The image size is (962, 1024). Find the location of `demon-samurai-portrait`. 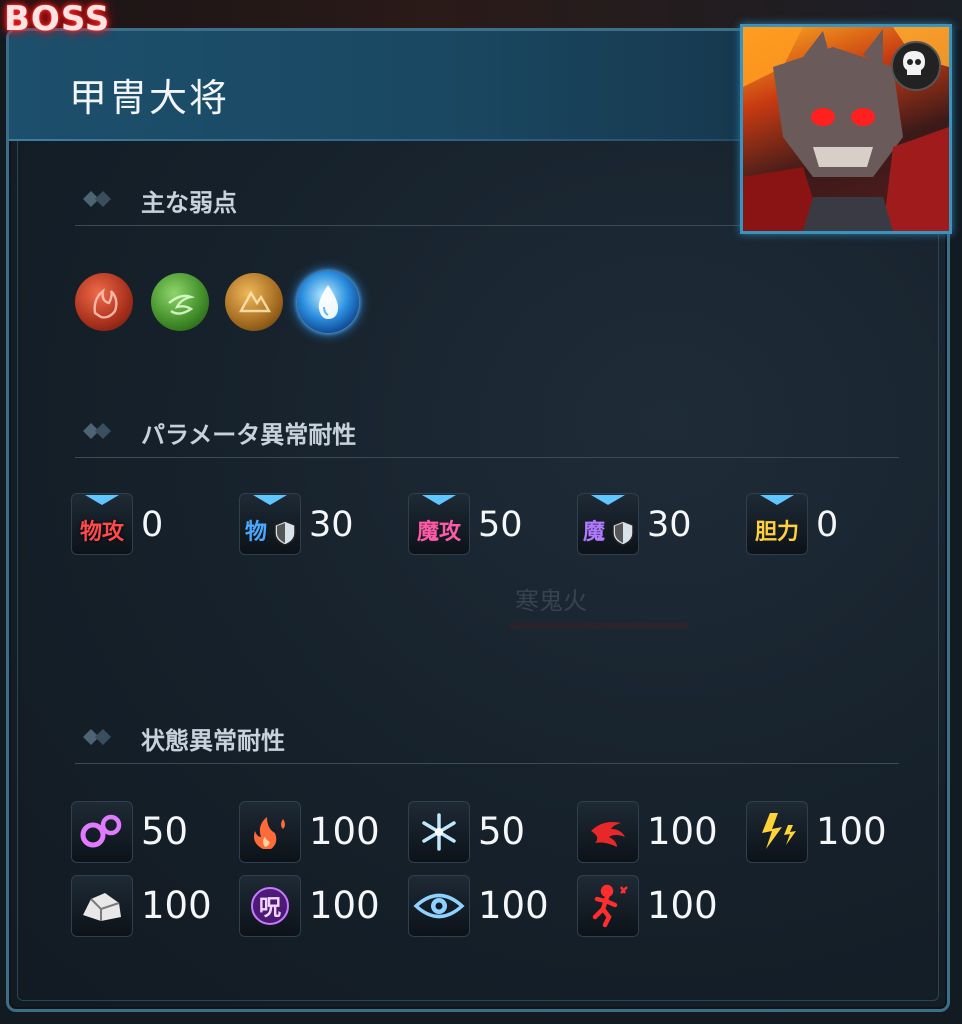

demon-samurai-portrait is located at coordinates (846, 129).